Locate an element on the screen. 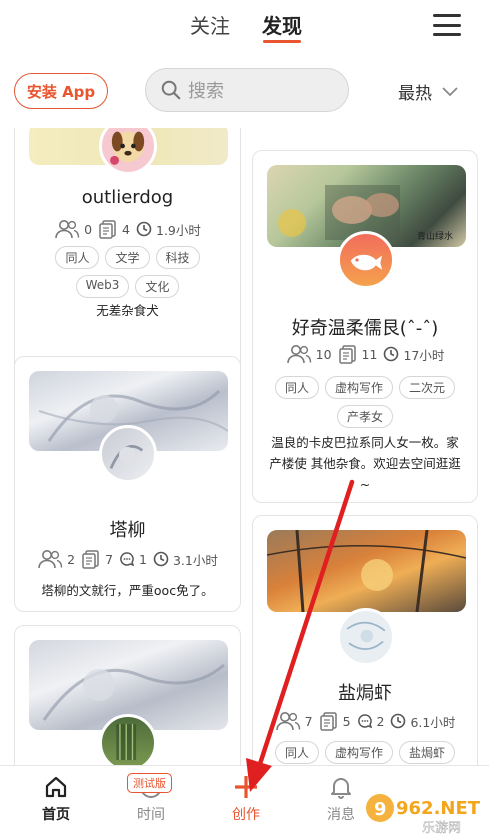 The image size is (489, 839). tag: Web3 is located at coordinates (102, 286).